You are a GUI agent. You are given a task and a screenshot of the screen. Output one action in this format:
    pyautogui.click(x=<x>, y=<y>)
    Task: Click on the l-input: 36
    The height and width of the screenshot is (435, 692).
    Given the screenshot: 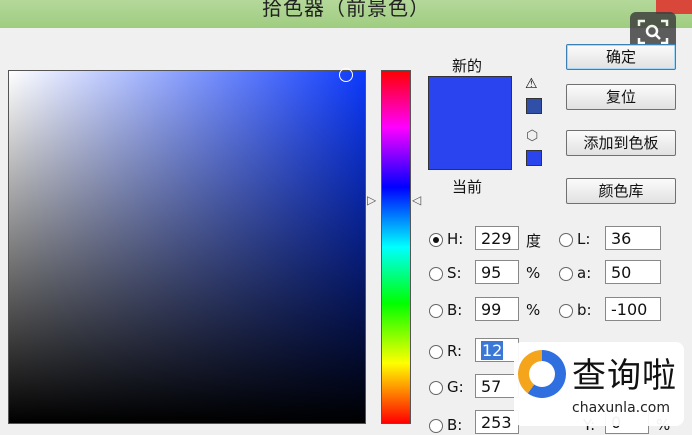 What is the action you would take?
    pyautogui.click(x=633, y=238)
    